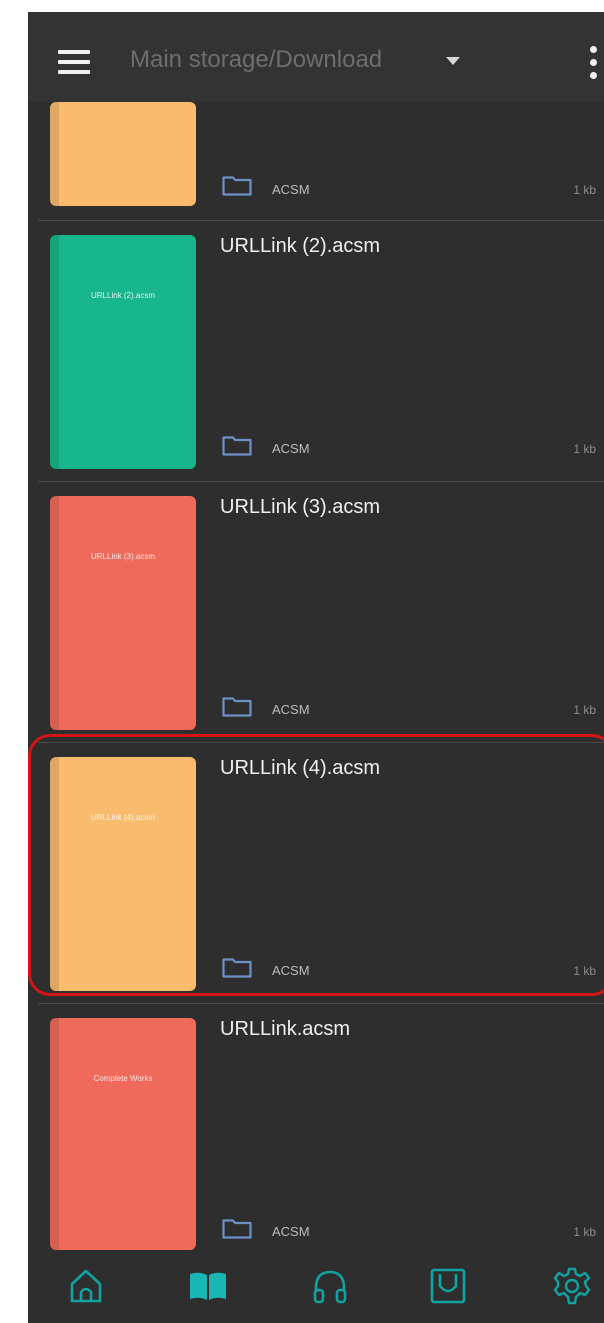  Describe the element at coordinates (122, 817) in the screenshot. I see `cover-title: URLLink (4).acsm` at that location.